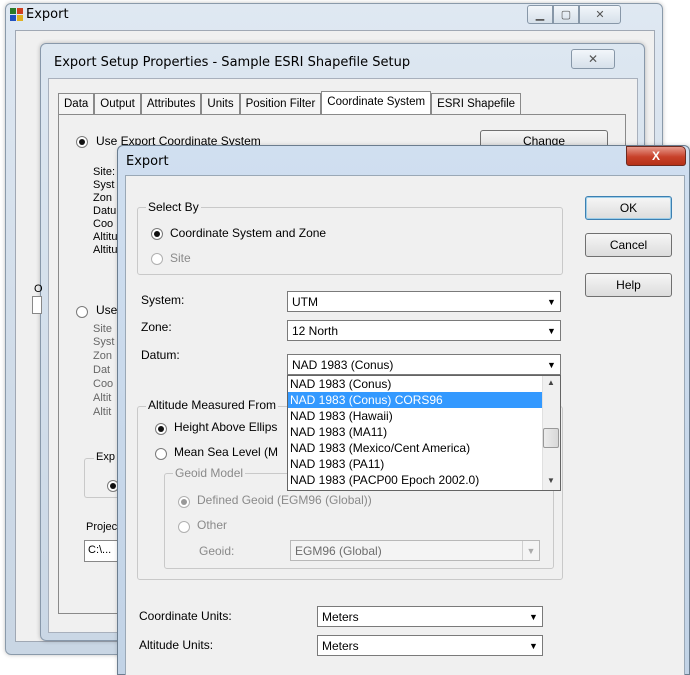  I want to click on bg-altitude-label-1: Altitu, so click(105, 237).